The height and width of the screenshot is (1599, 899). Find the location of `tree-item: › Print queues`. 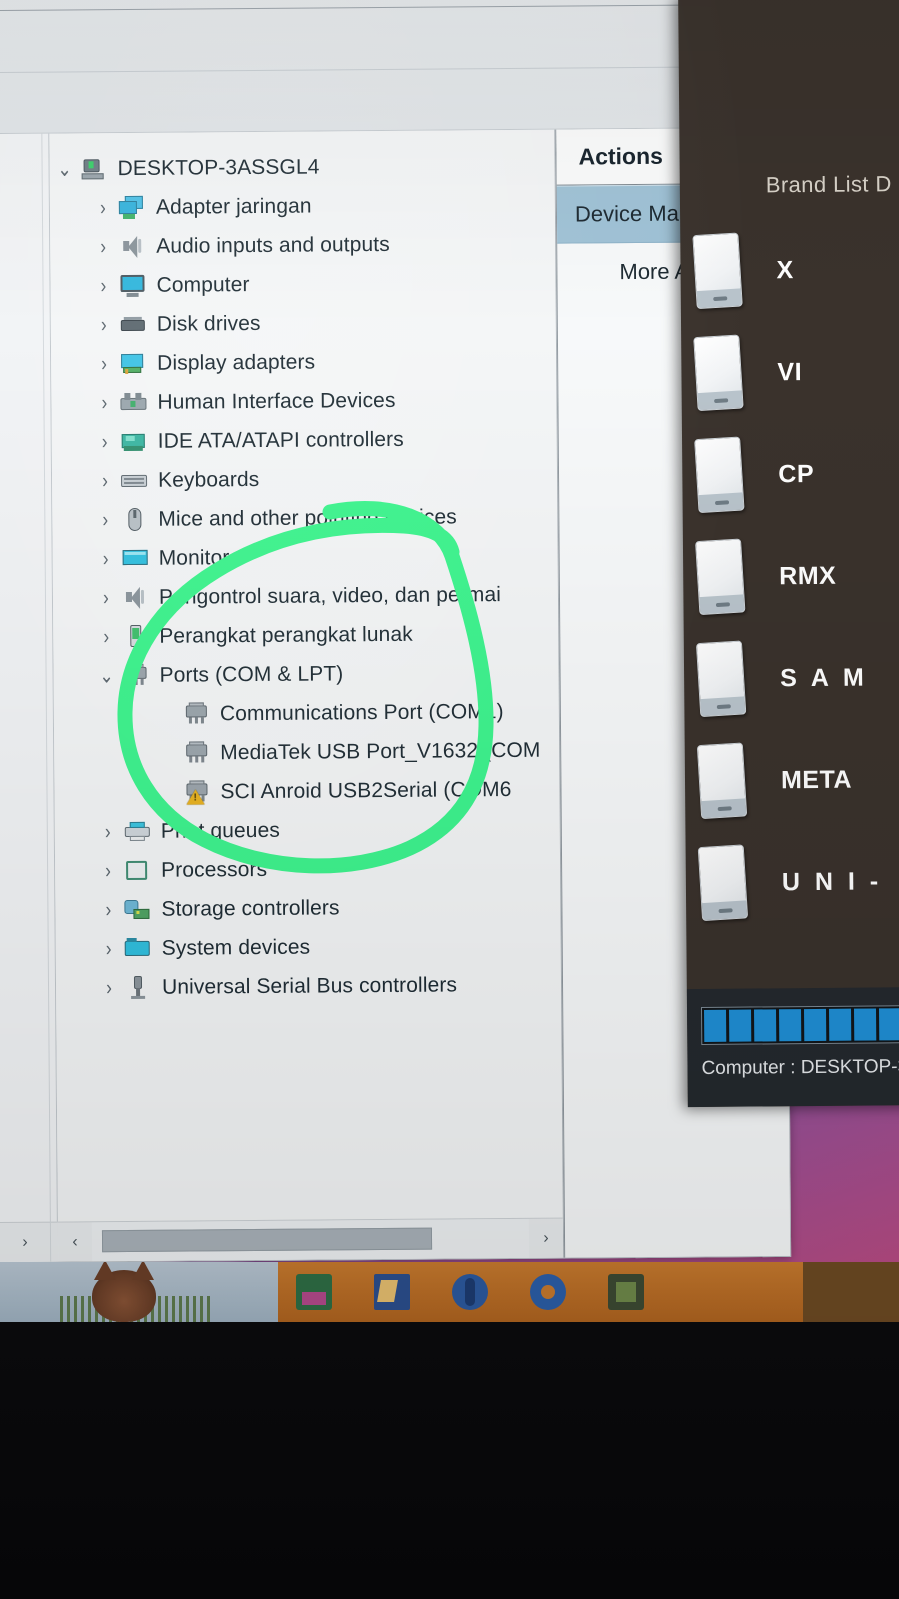

tree-item: › Print queues is located at coordinates (307, 830).